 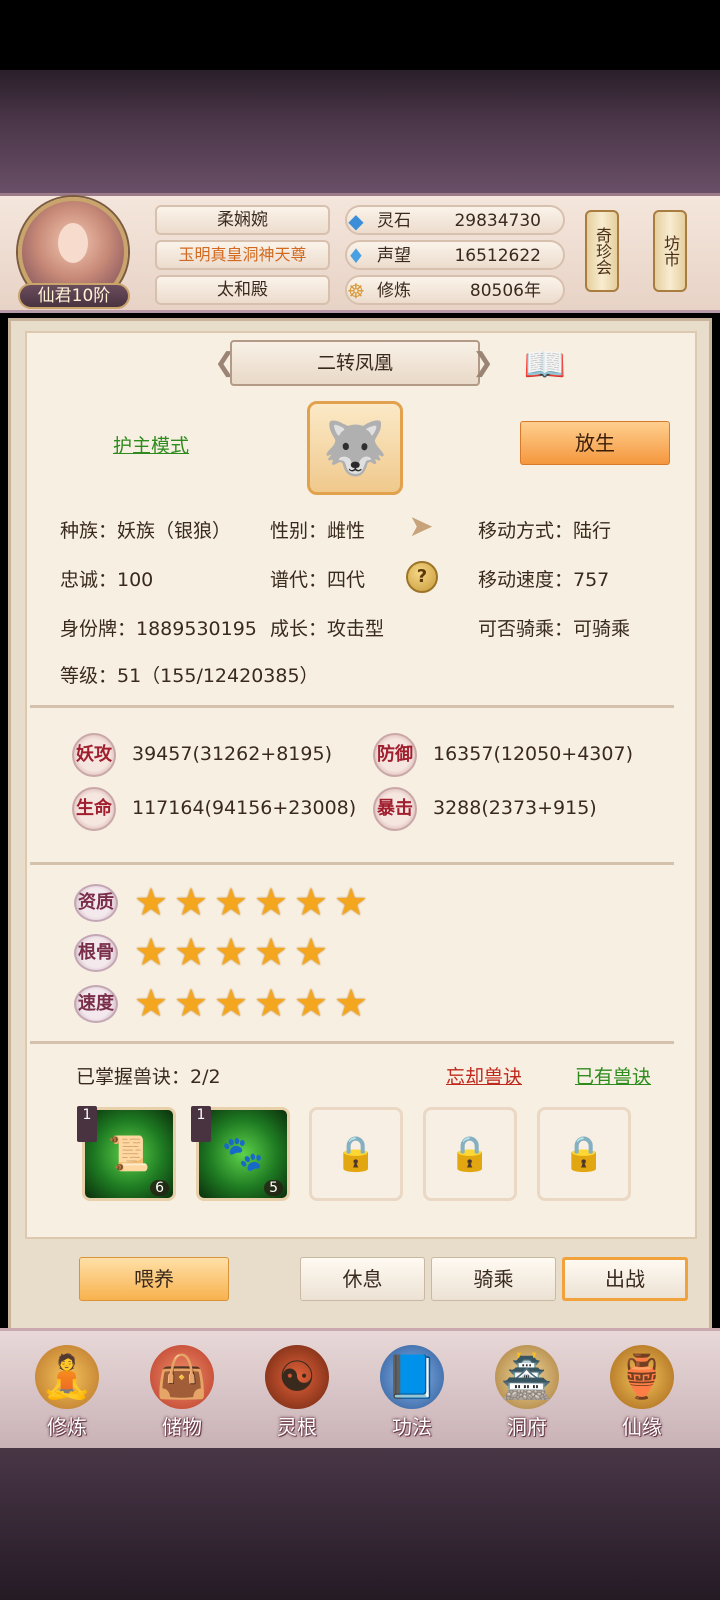 I want to click on nav-cultivate: 🧘 修炼, so click(x=67, y=1395).